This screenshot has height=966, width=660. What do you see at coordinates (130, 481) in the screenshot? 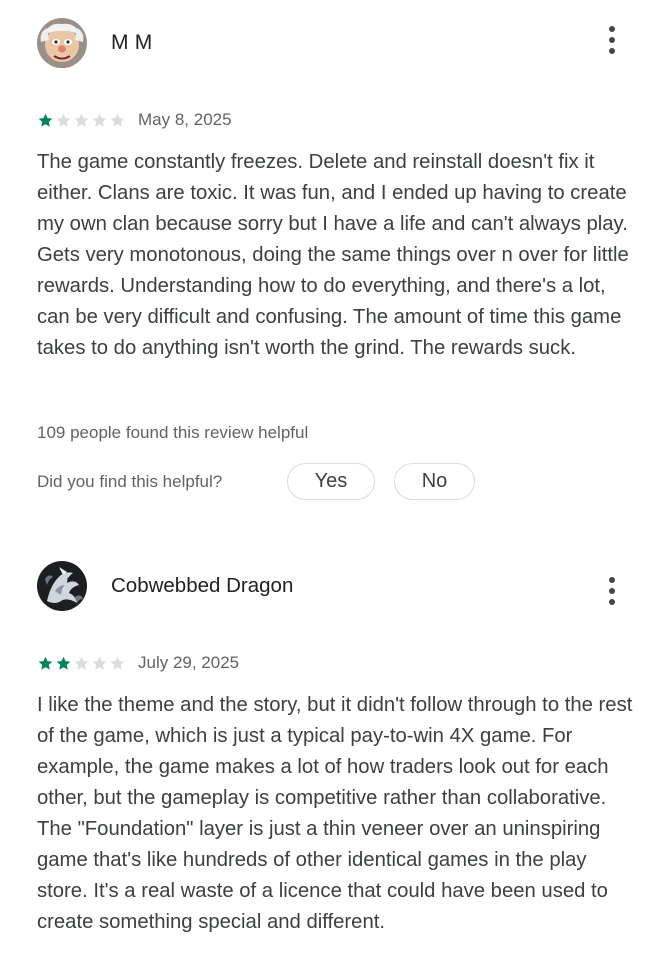
I see `helpful-question: Did you find this helpful?` at bounding box center [130, 481].